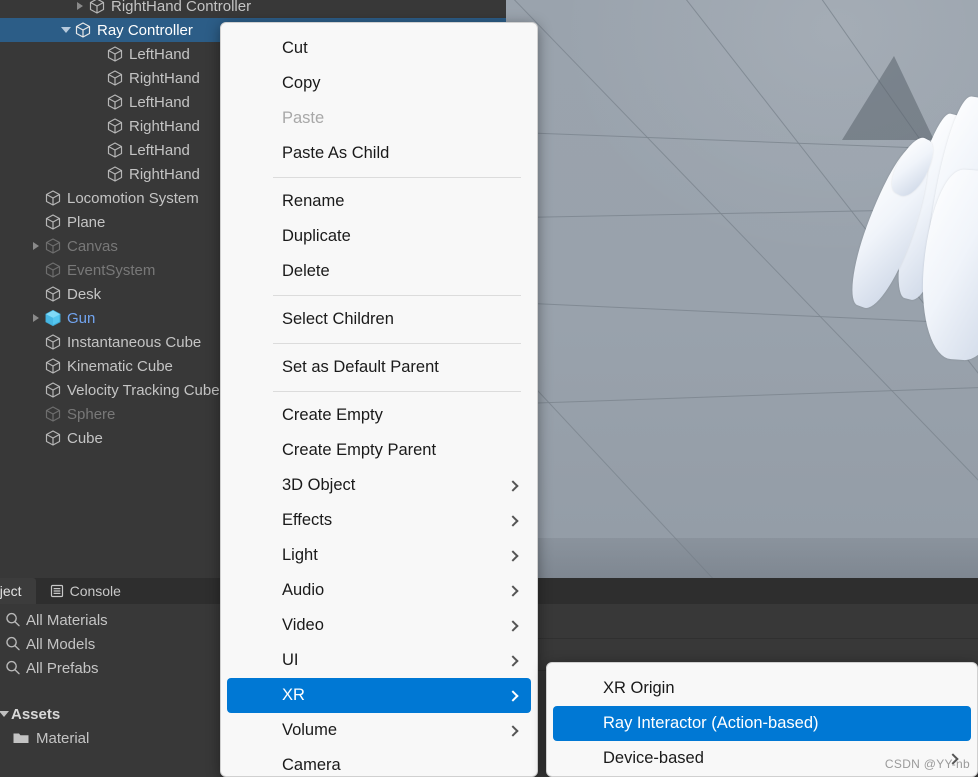  I want to click on hierarchy-row-label: Kinematic Cube, so click(120, 366).